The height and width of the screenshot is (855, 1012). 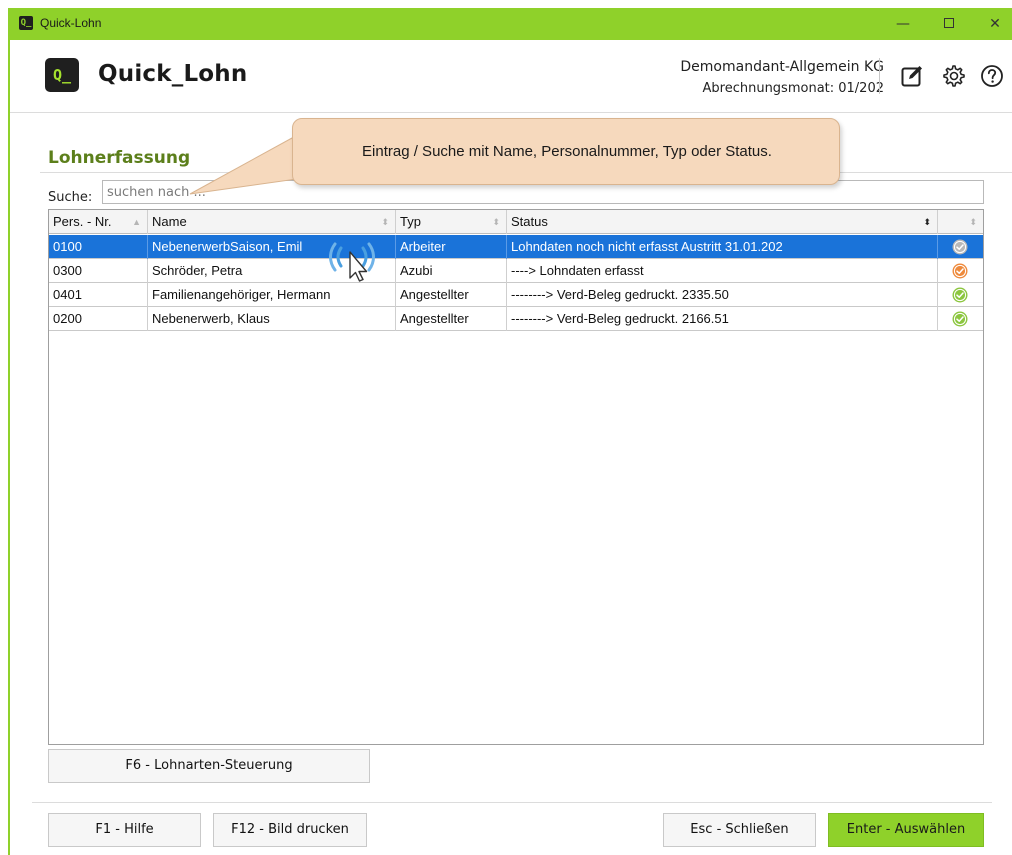 What do you see at coordinates (26, 23) in the screenshot?
I see `app-icon: Q_` at bounding box center [26, 23].